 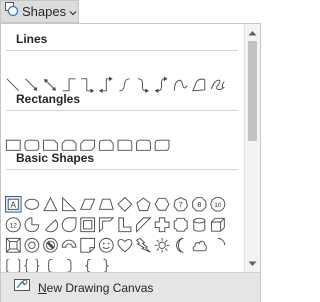 I want to click on label-rest: ew Drawing Canvas, so click(x=100, y=287).